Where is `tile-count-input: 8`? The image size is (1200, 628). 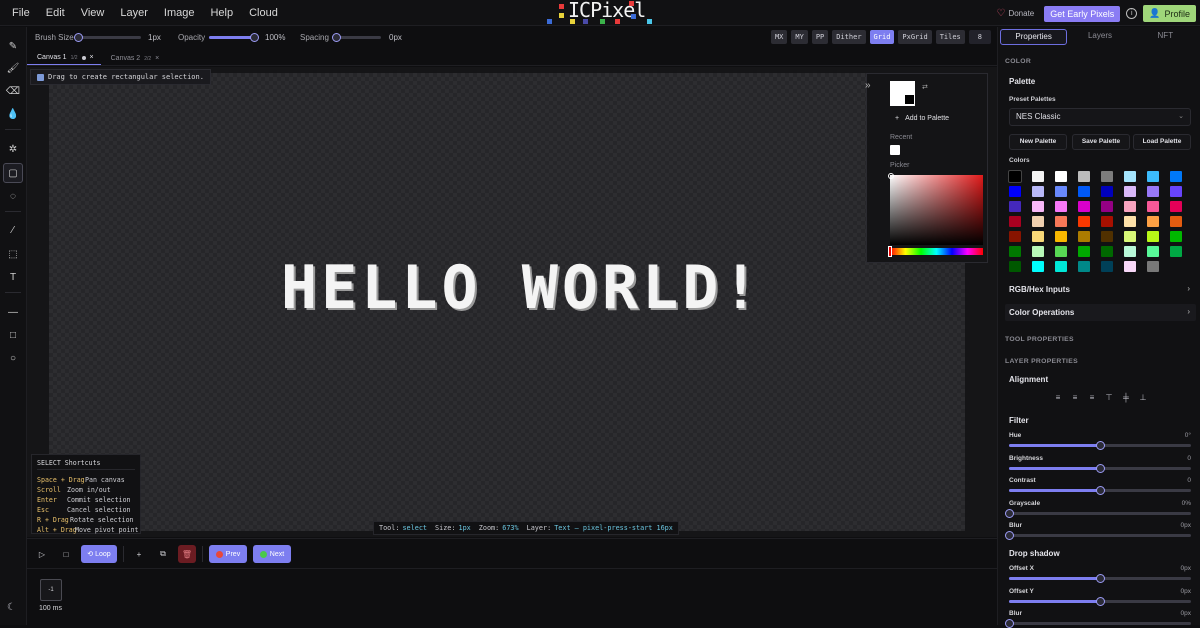 tile-count-input: 8 is located at coordinates (979, 37).